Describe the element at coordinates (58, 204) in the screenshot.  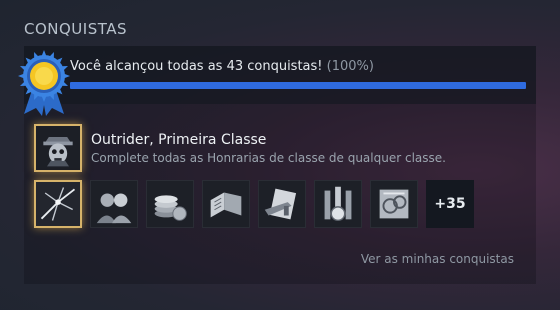
I see `shattered-glass-icon` at that location.